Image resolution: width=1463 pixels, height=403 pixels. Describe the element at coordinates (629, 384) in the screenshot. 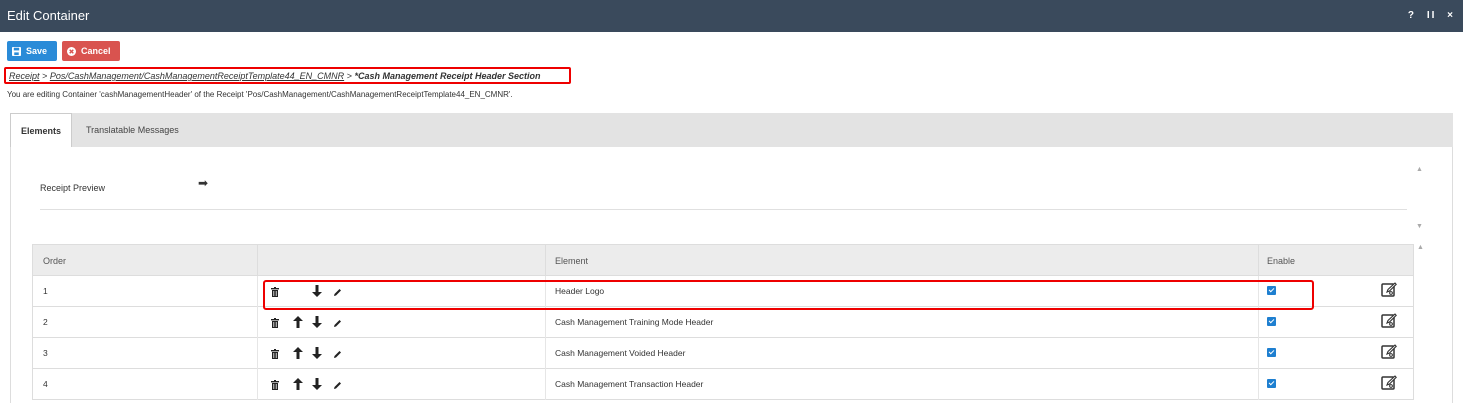

I see `element-name-cell: Cash Management Transaction Header` at that location.